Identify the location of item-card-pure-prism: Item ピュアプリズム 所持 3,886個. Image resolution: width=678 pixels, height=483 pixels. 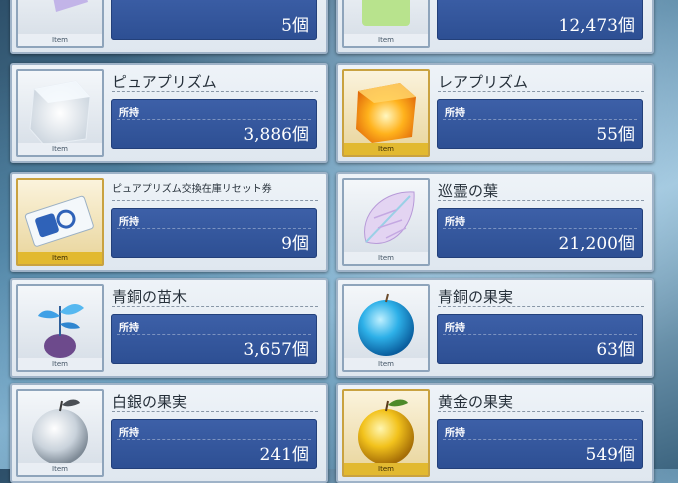
(169, 113).